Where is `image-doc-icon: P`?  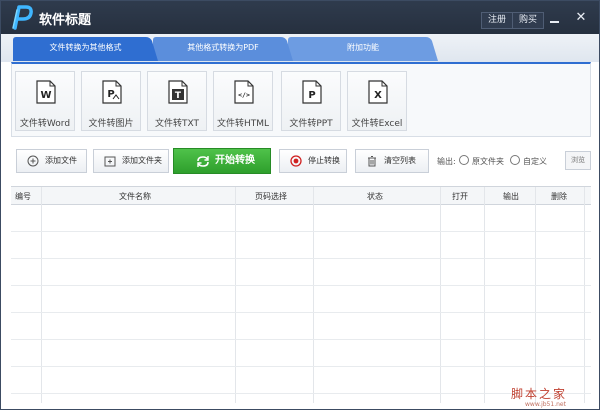
image-doc-icon: P is located at coordinates (112, 92).